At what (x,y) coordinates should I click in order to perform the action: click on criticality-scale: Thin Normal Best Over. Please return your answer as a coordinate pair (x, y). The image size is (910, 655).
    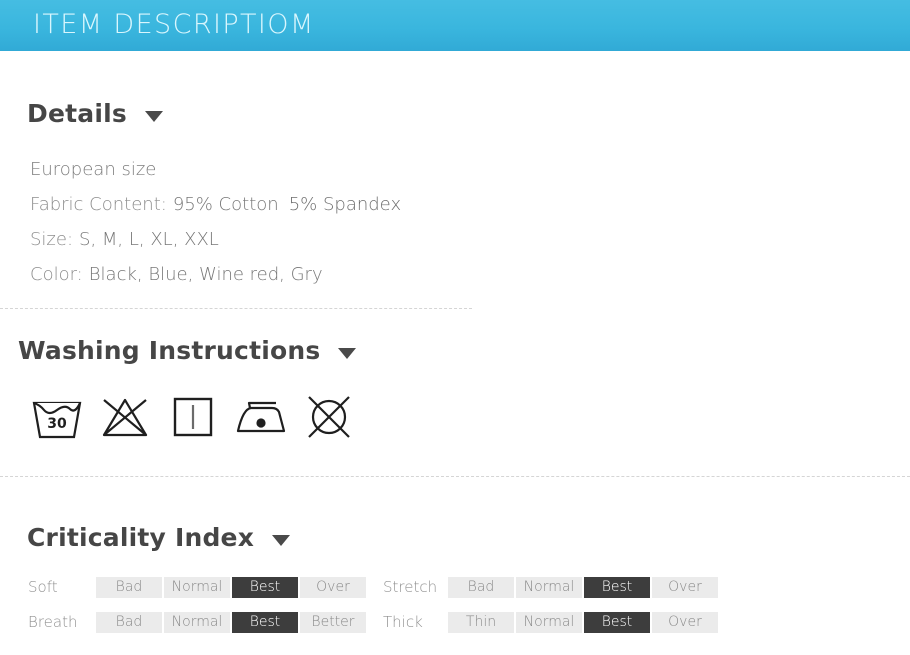
    Looking at the image, I should click on (583, 622).